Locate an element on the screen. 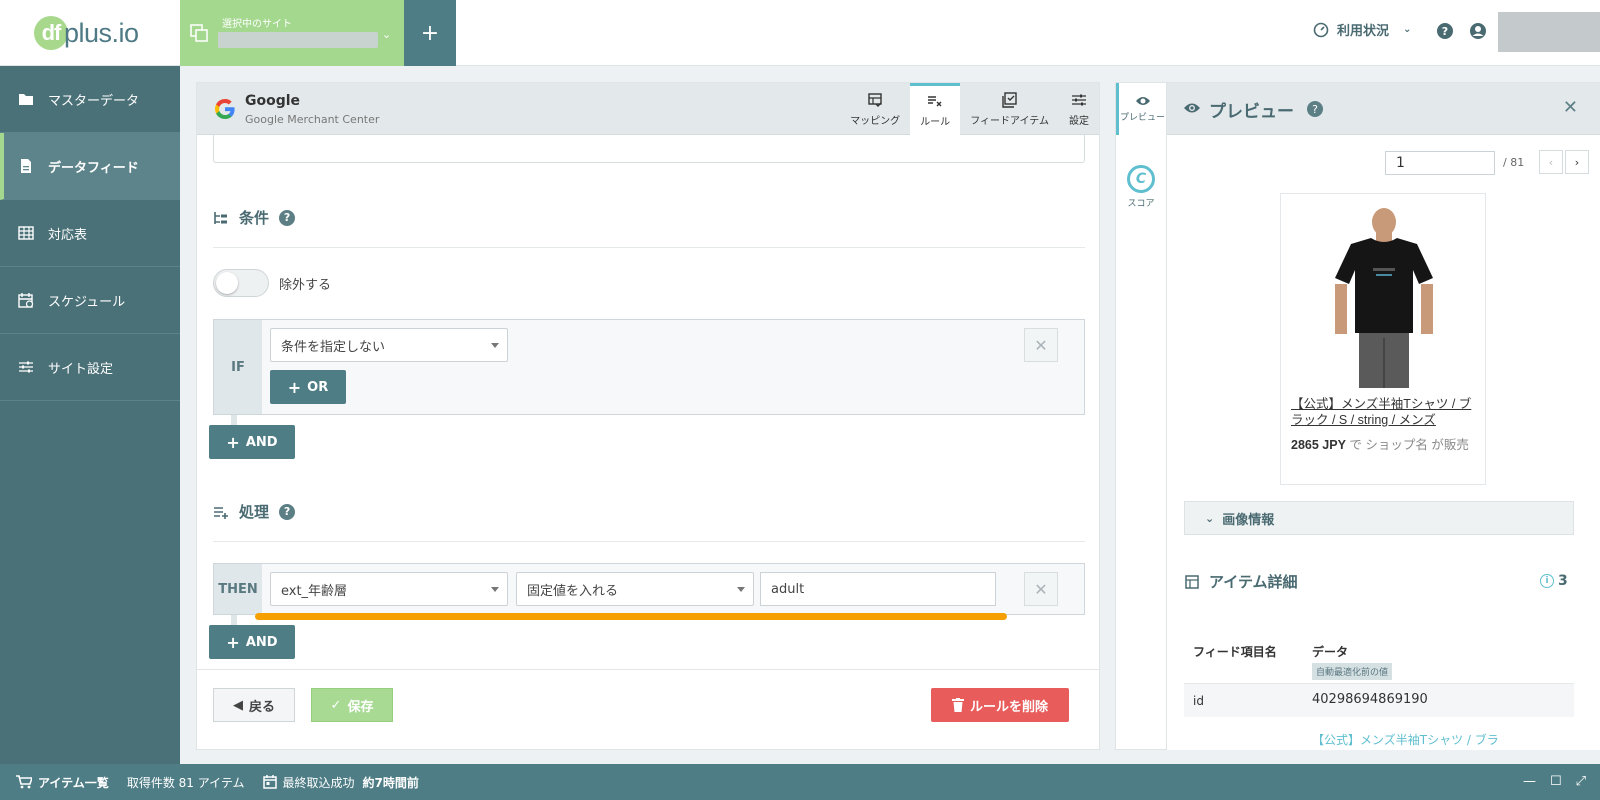 The height and width of the screenshot is (800, 1600). item-details-heading: アイテム詳細 is located at coordinates (1241, 581).